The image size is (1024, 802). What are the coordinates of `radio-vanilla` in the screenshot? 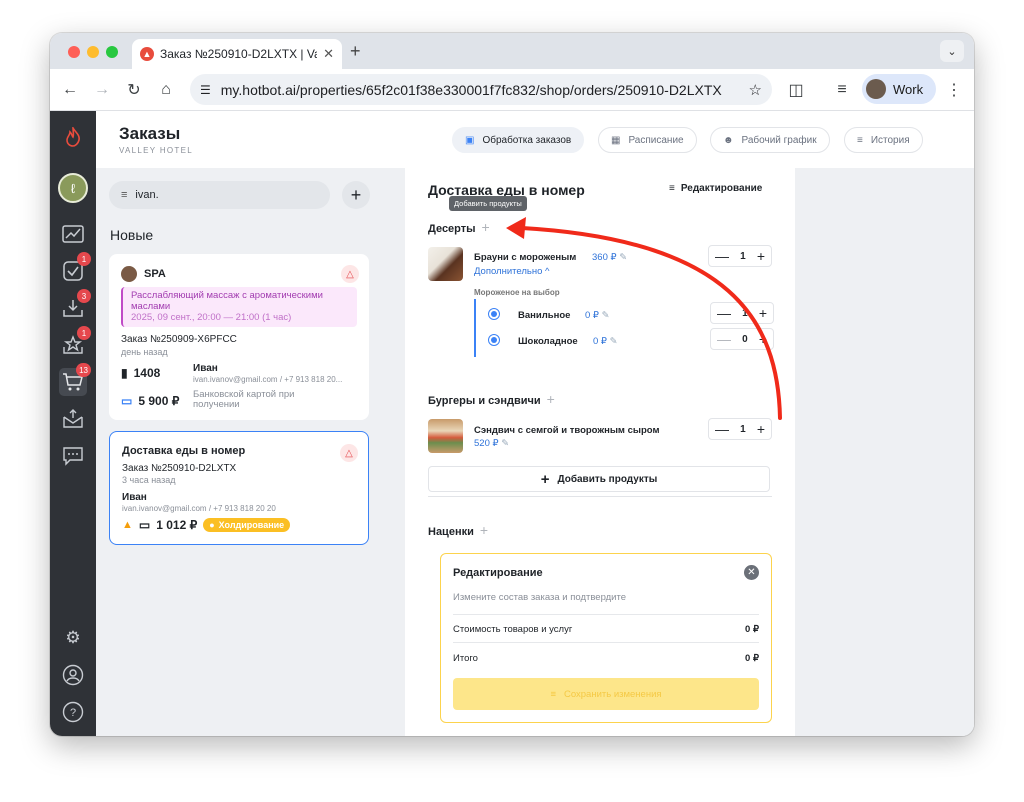 It's located at (494, 314).